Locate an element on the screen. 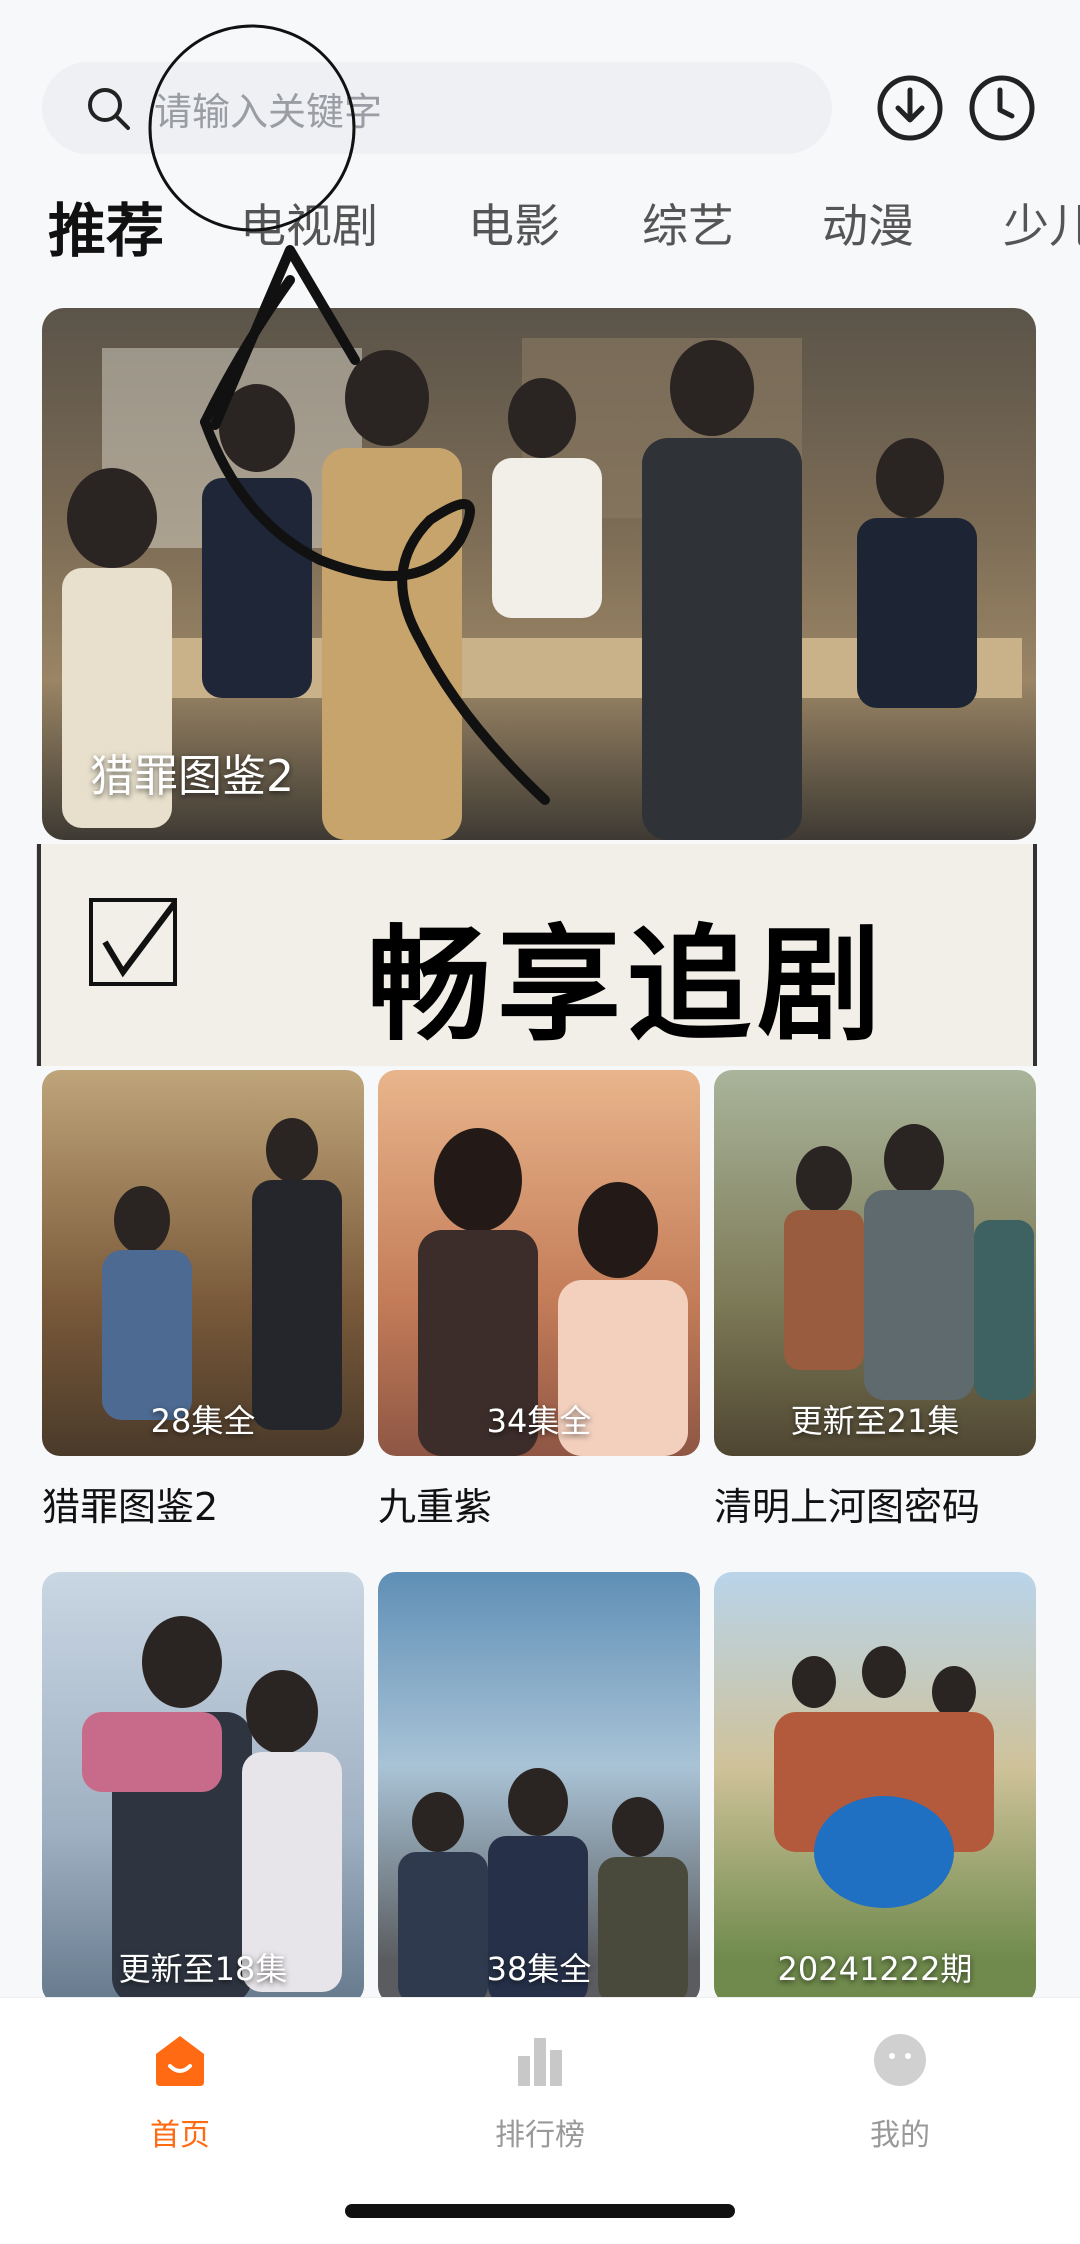 This screenshot has height=2244, width=1080. nav-label: 排行榜 is located at coordinates (540, 2135).